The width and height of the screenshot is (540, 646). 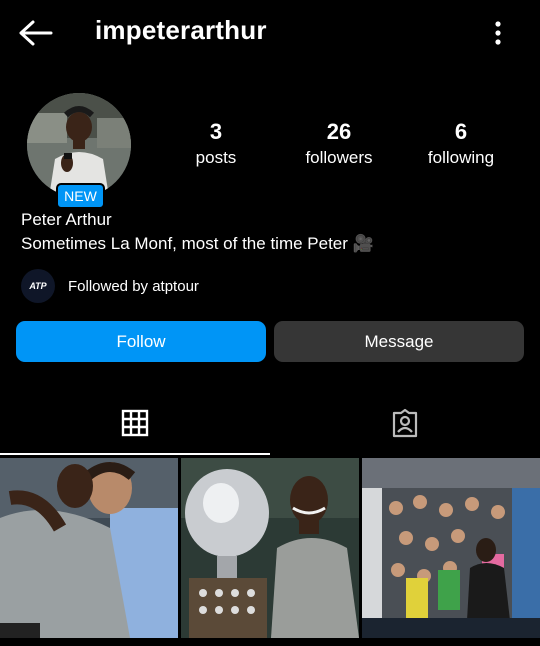 I want to click on followers-label: followers, so click(x=339, y=157).